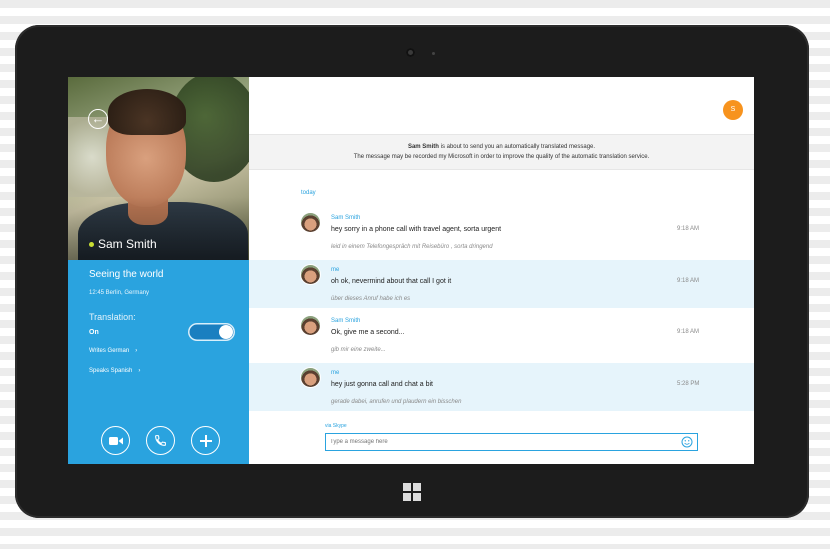 The image size is (830, 549). I want to click on writes-language-label: Writes German, so click(109, 351).